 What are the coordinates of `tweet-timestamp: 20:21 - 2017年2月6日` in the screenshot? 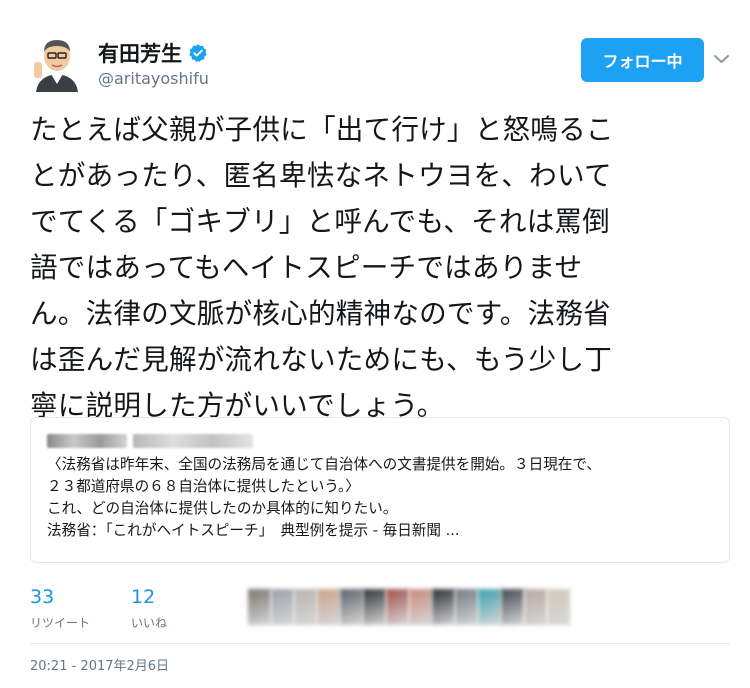 It's located at (99, 664).